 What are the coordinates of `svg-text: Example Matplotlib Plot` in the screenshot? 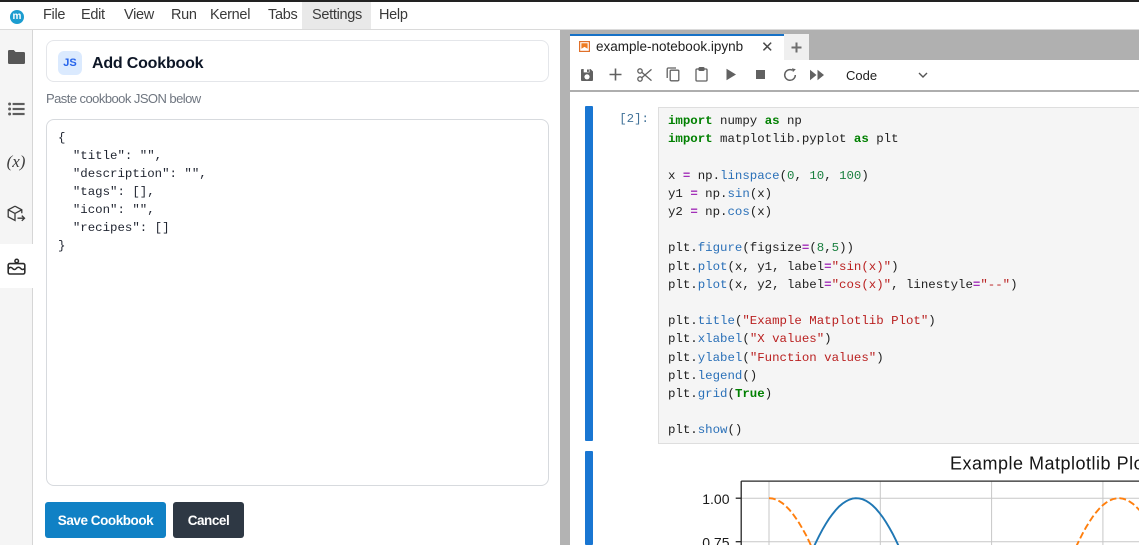 It's located at (1044, 464).